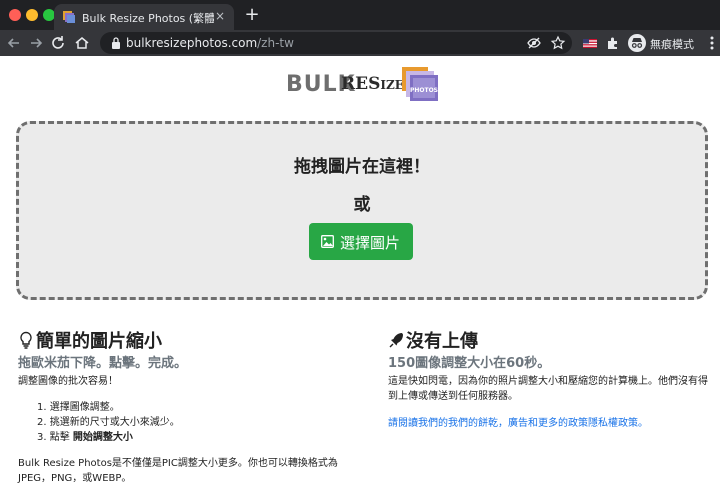  I want to click on lightbulb-icon, so click(26, 340).